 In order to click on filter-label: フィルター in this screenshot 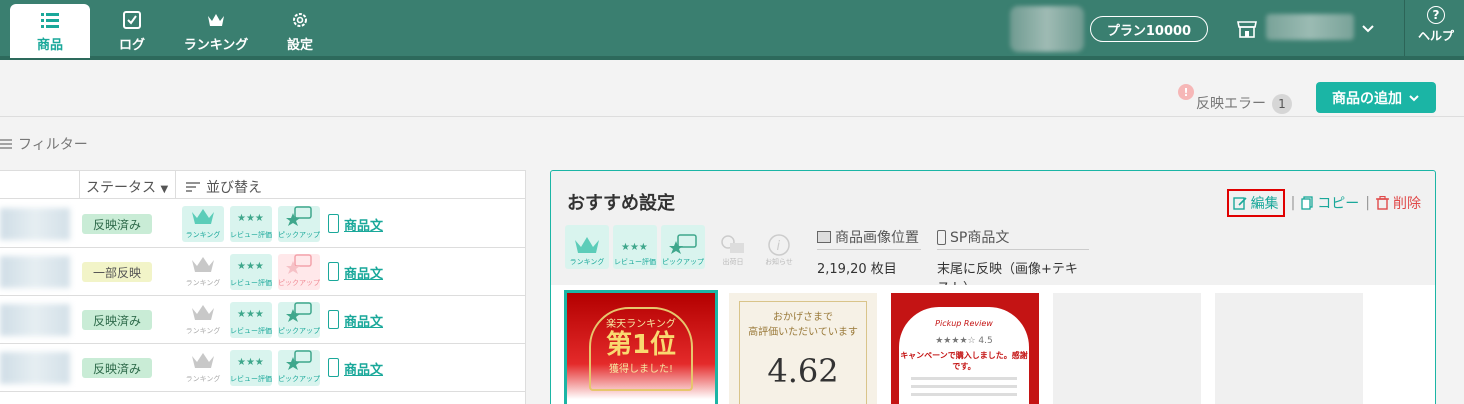, I will do `click(53, 145)`.